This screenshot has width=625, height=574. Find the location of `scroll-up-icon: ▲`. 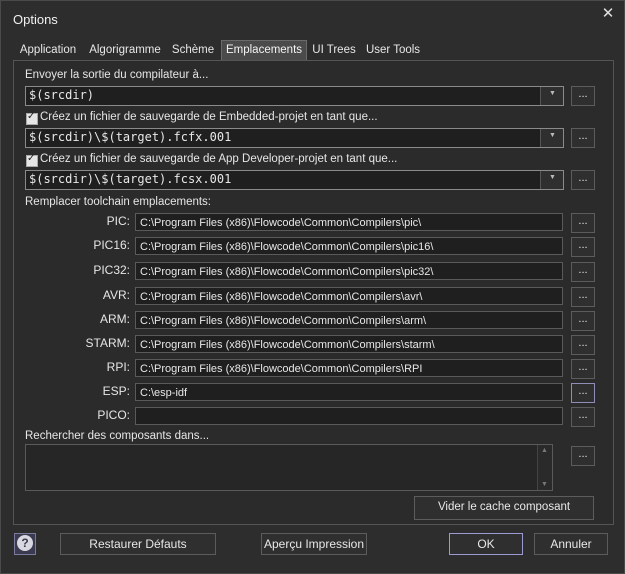

scroll-up-icon: ▲ is located at coordinates (544, 450).